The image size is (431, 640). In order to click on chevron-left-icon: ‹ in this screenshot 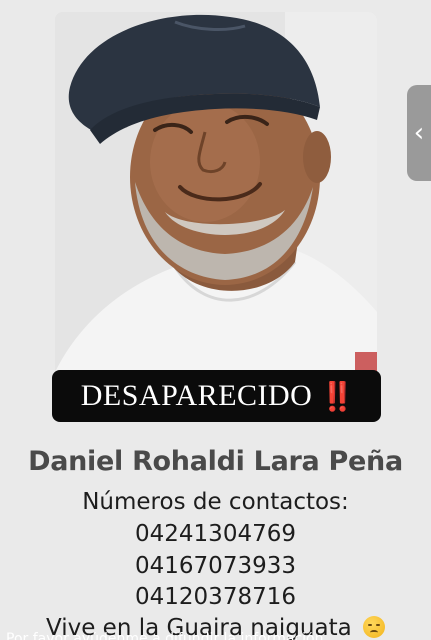, I will do `click(419, 133)`.